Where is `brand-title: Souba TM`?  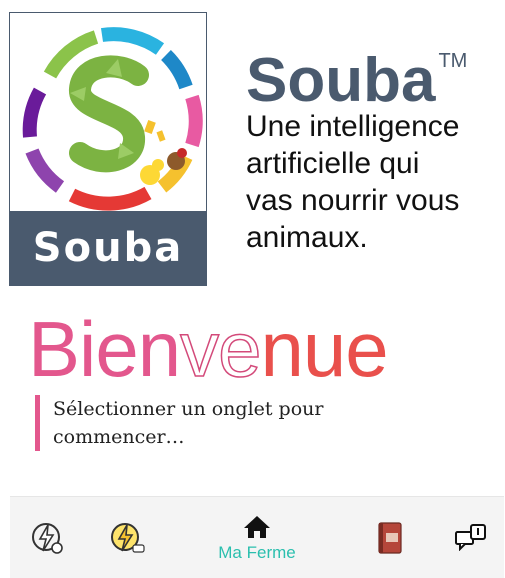 brand-title: Souba TM is located at coordinates (356, 71).